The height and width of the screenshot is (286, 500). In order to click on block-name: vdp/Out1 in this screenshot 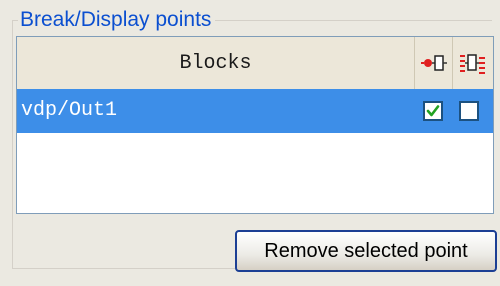, I will do `click(69, 110)`.